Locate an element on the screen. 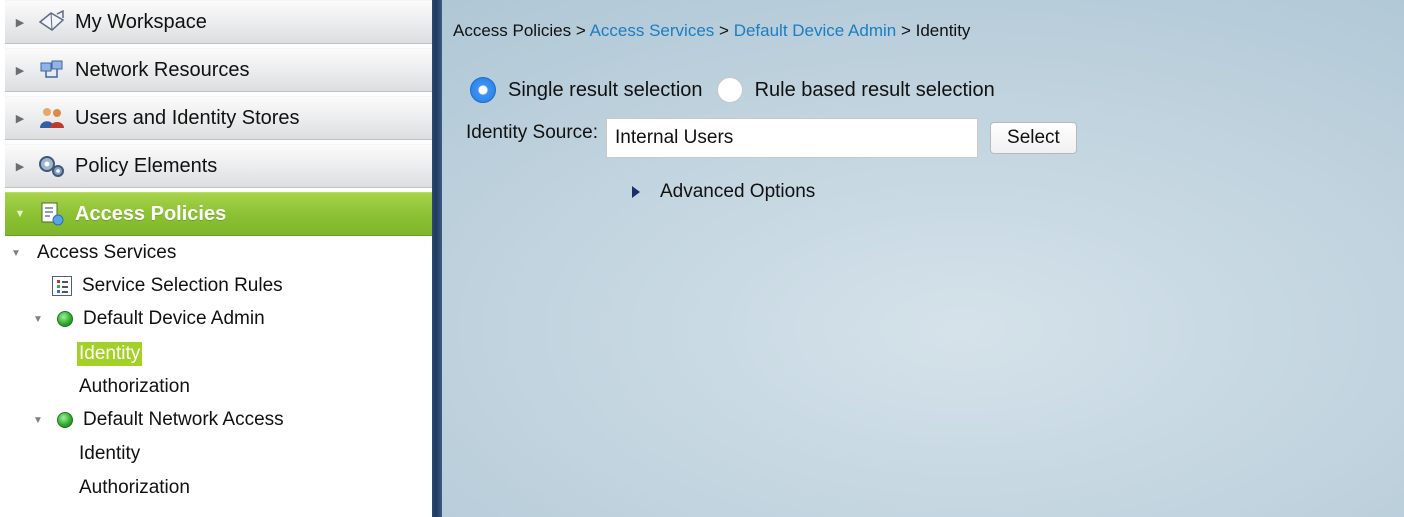  tree-item-dna-authorization: Authorization is located at coordinates (134, 488).